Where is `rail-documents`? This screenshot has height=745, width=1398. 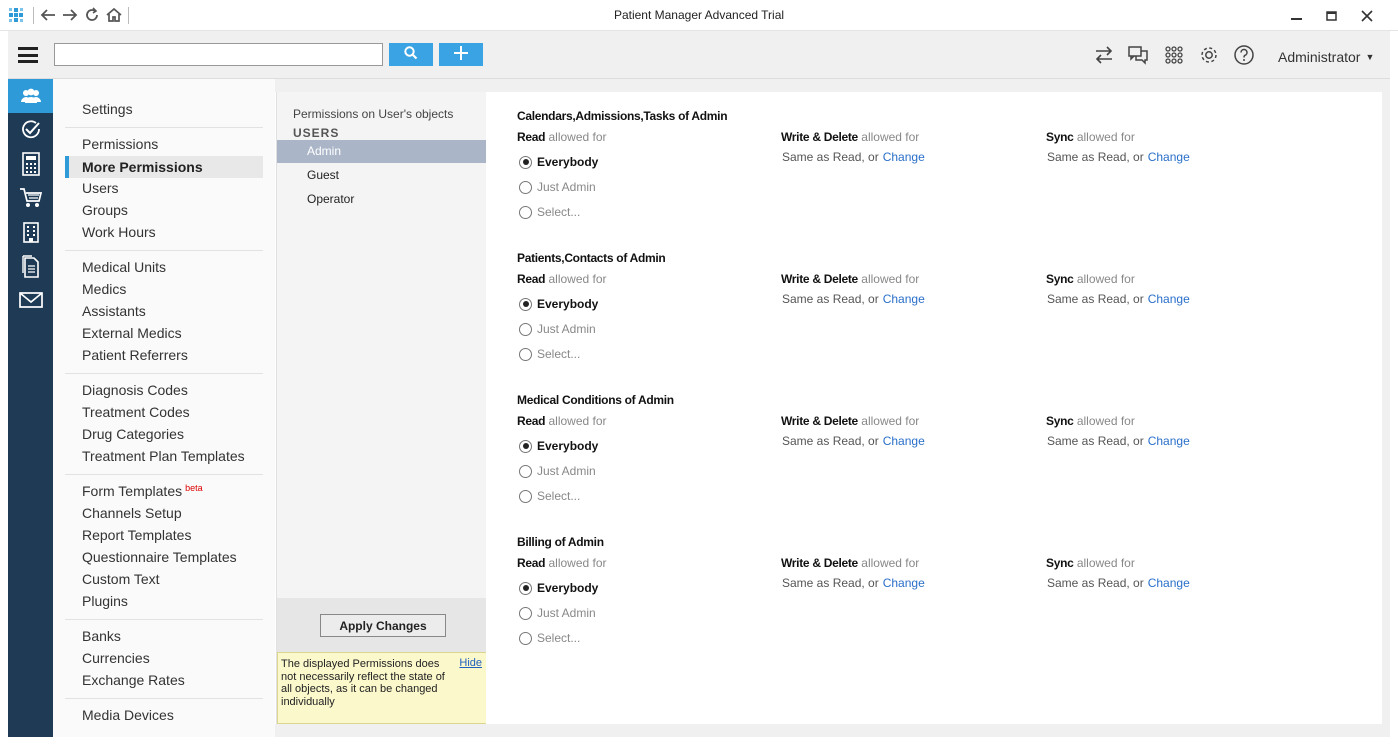 rail-documents is located at coordinates (30, 266).